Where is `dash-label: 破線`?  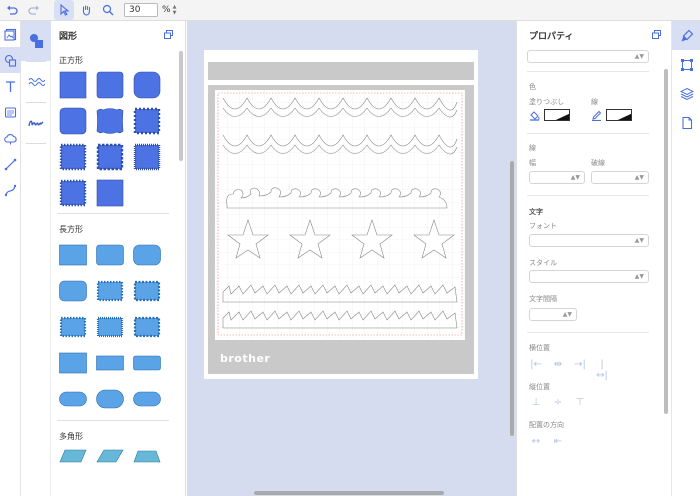
dash-label: 破線 is located at coordinates (598, 163).